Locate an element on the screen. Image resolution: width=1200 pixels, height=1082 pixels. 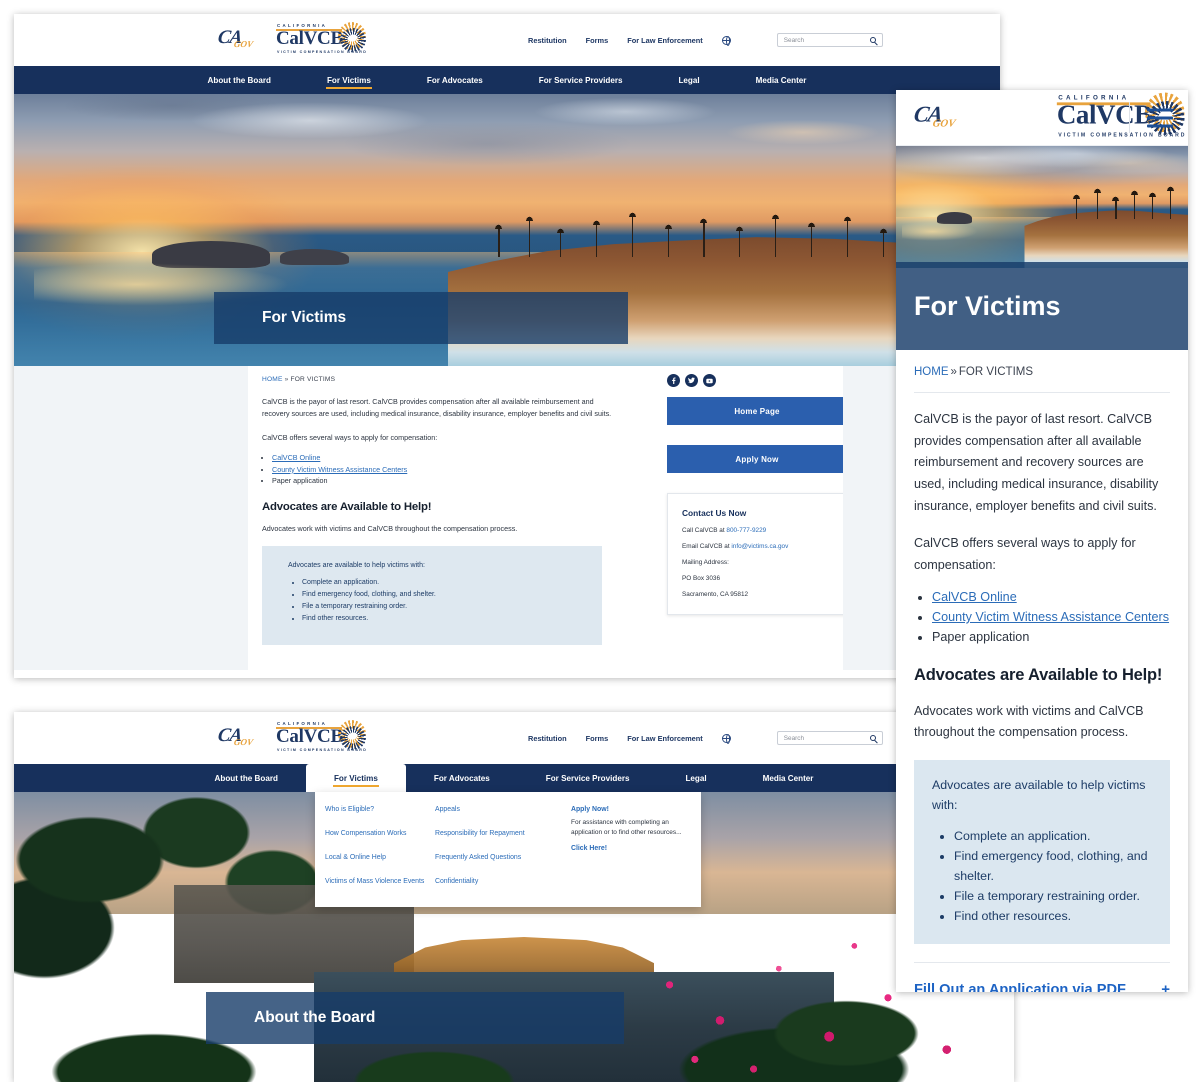
accordion-title: Fill Out an Application via PDF is located at coordinates (1020, 986).